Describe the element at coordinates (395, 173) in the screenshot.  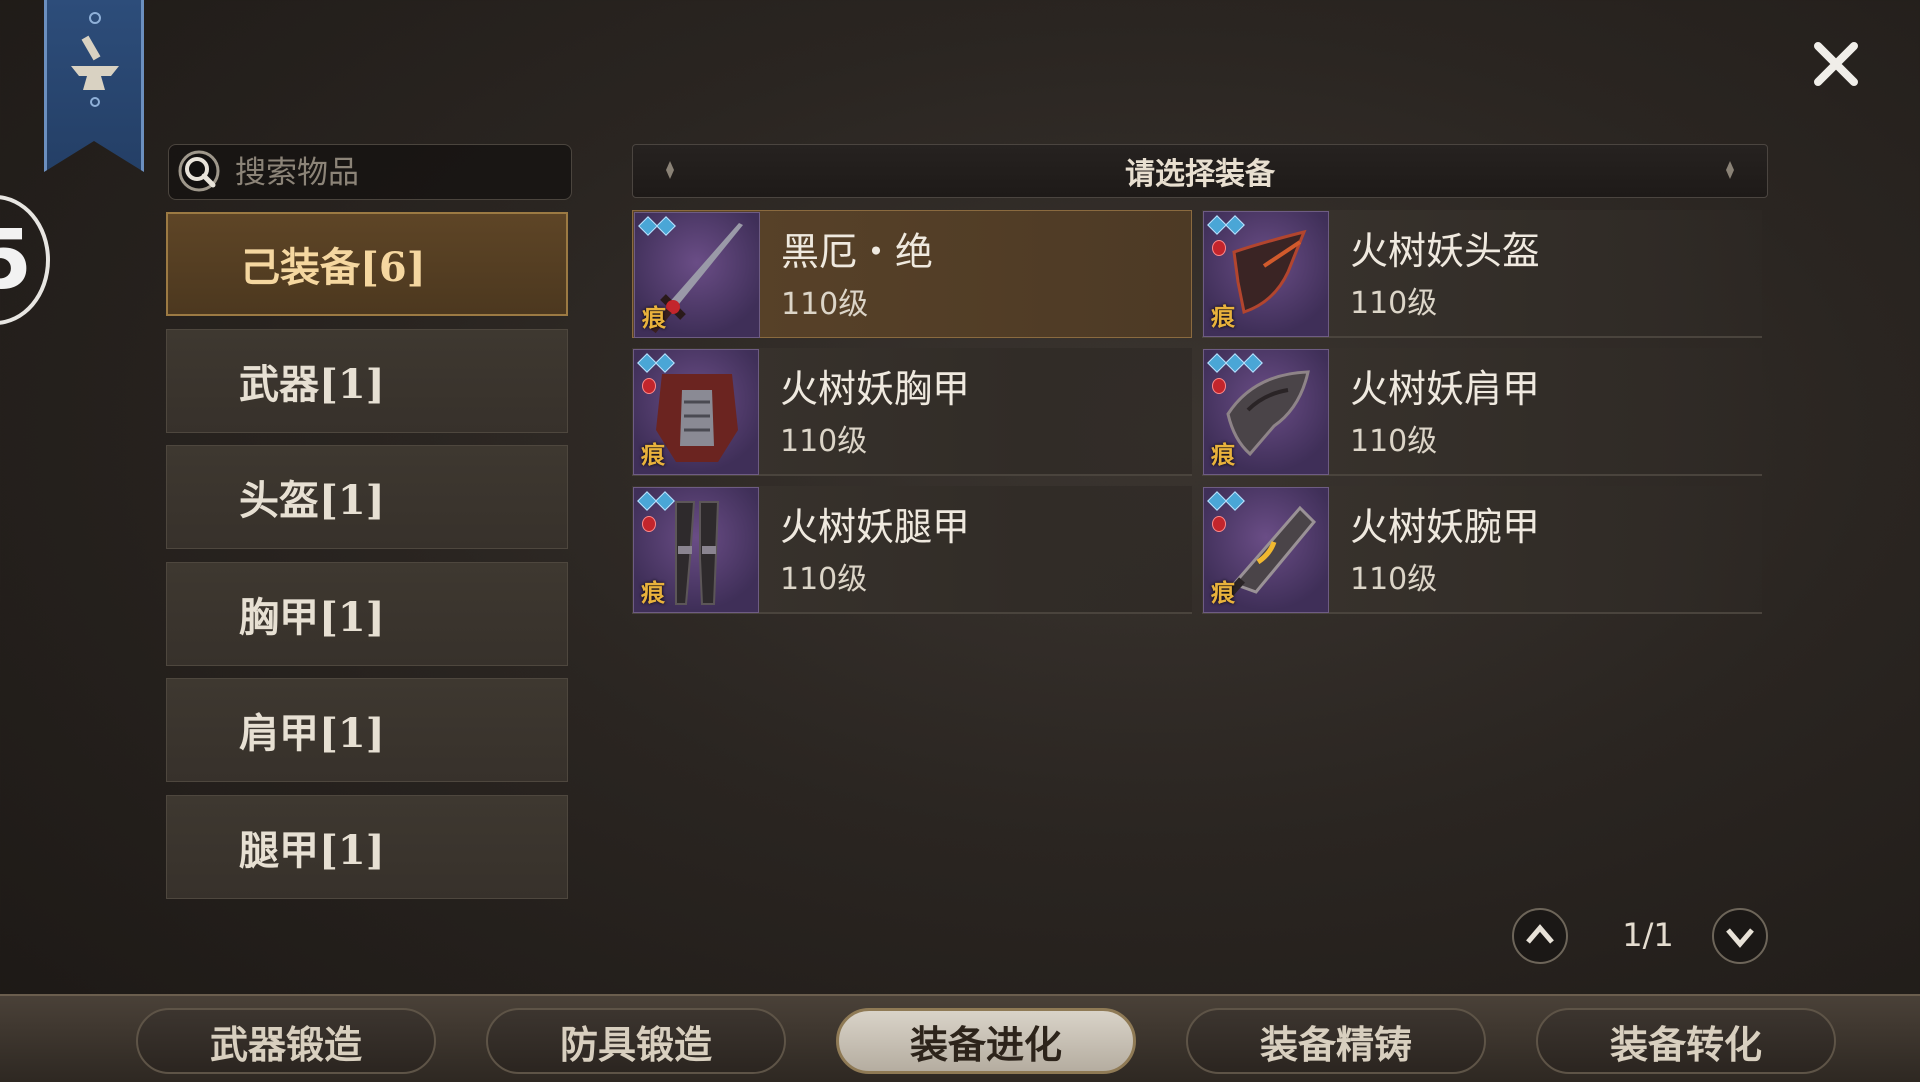
I see `search-input` at that location.